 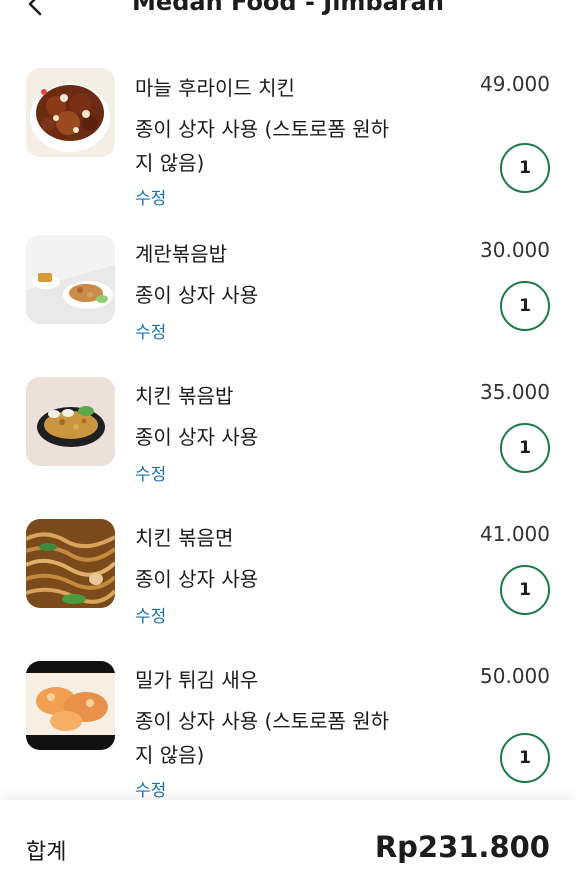 What do you see at coordinates (515, 534) in the screenshot?
I see `item-price: 41.000` at bounding box center [515, 534].